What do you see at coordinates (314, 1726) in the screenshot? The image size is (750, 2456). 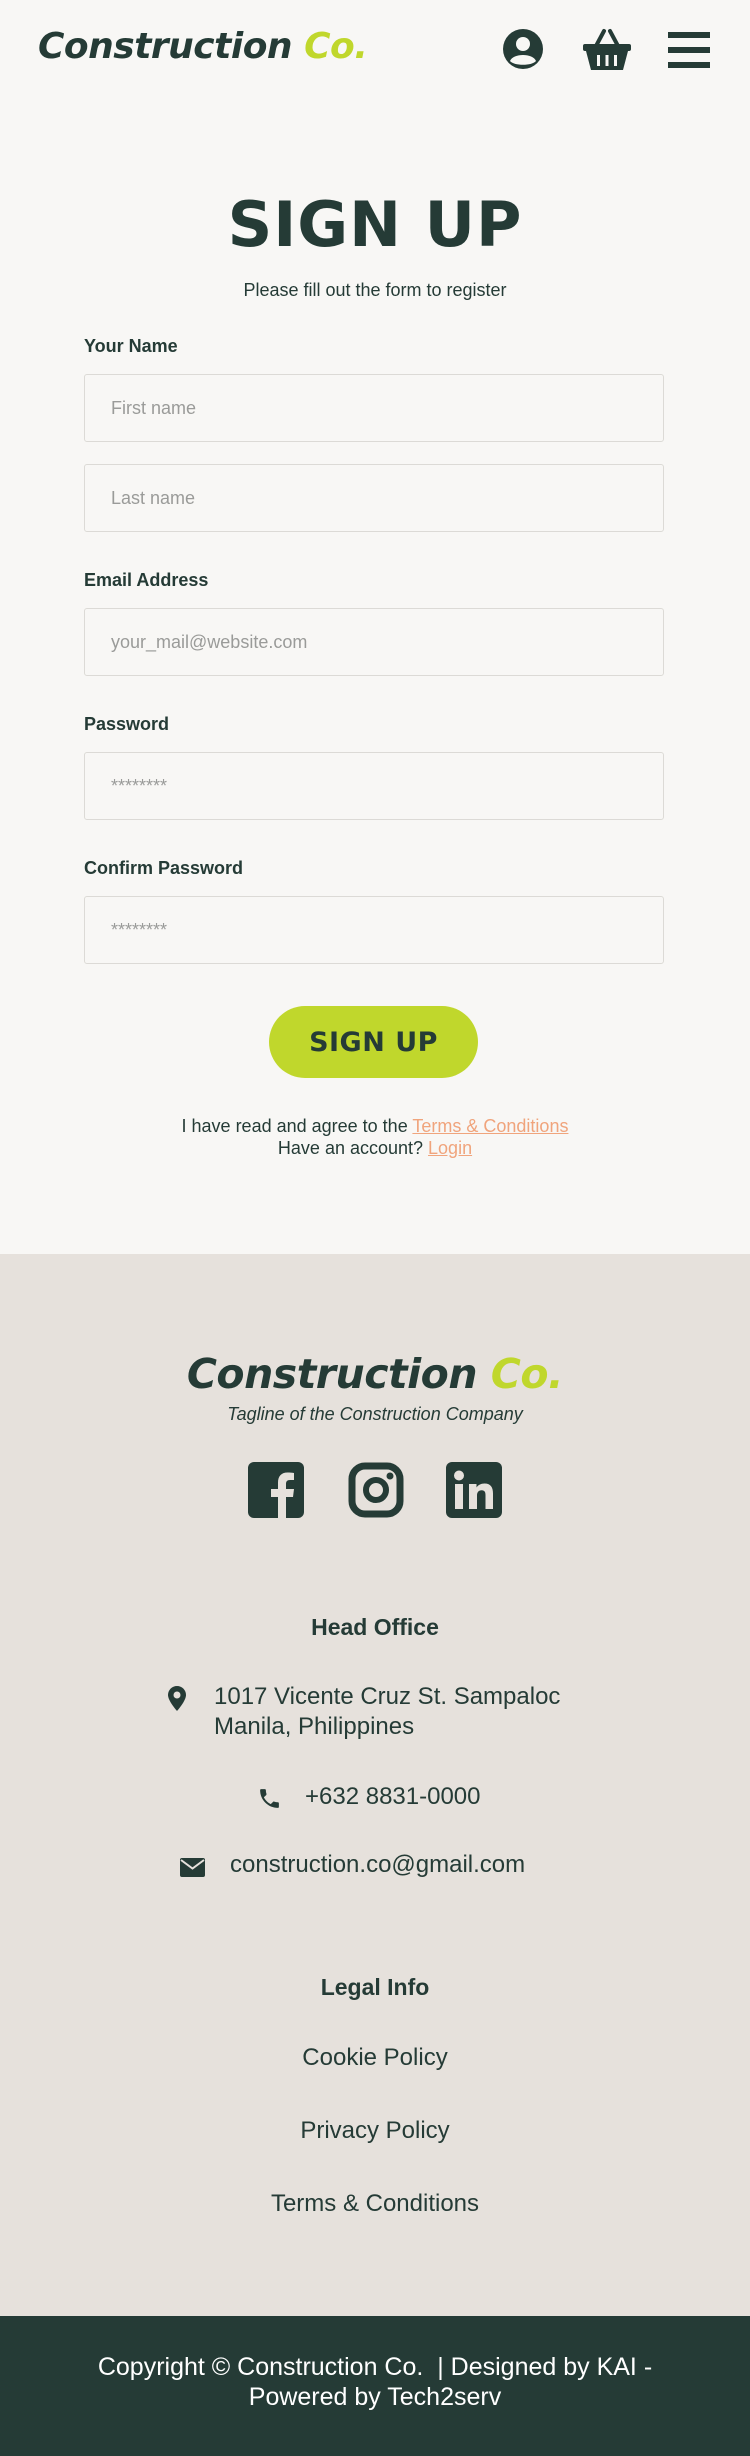 I see `address-line-2: Manila, Philippines` at bounding box center [314, 1726].